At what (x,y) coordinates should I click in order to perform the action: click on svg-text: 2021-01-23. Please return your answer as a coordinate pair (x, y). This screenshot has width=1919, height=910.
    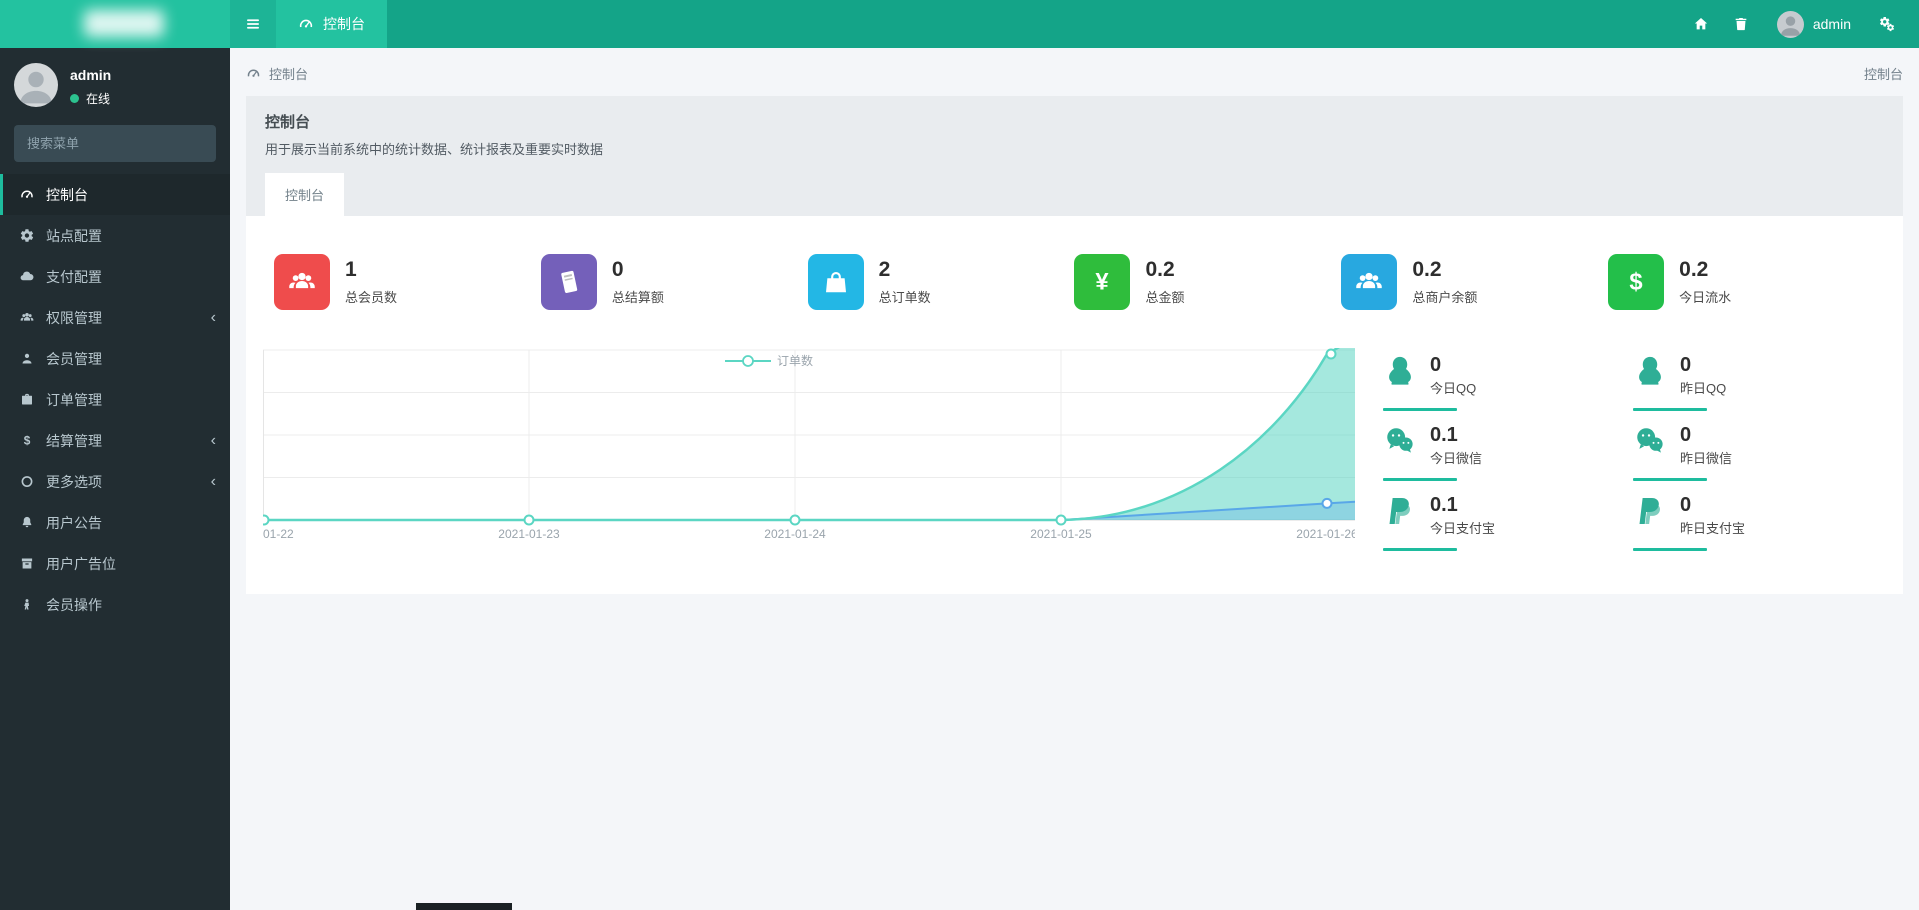
    Looking at the image, I should click on (529, 534).